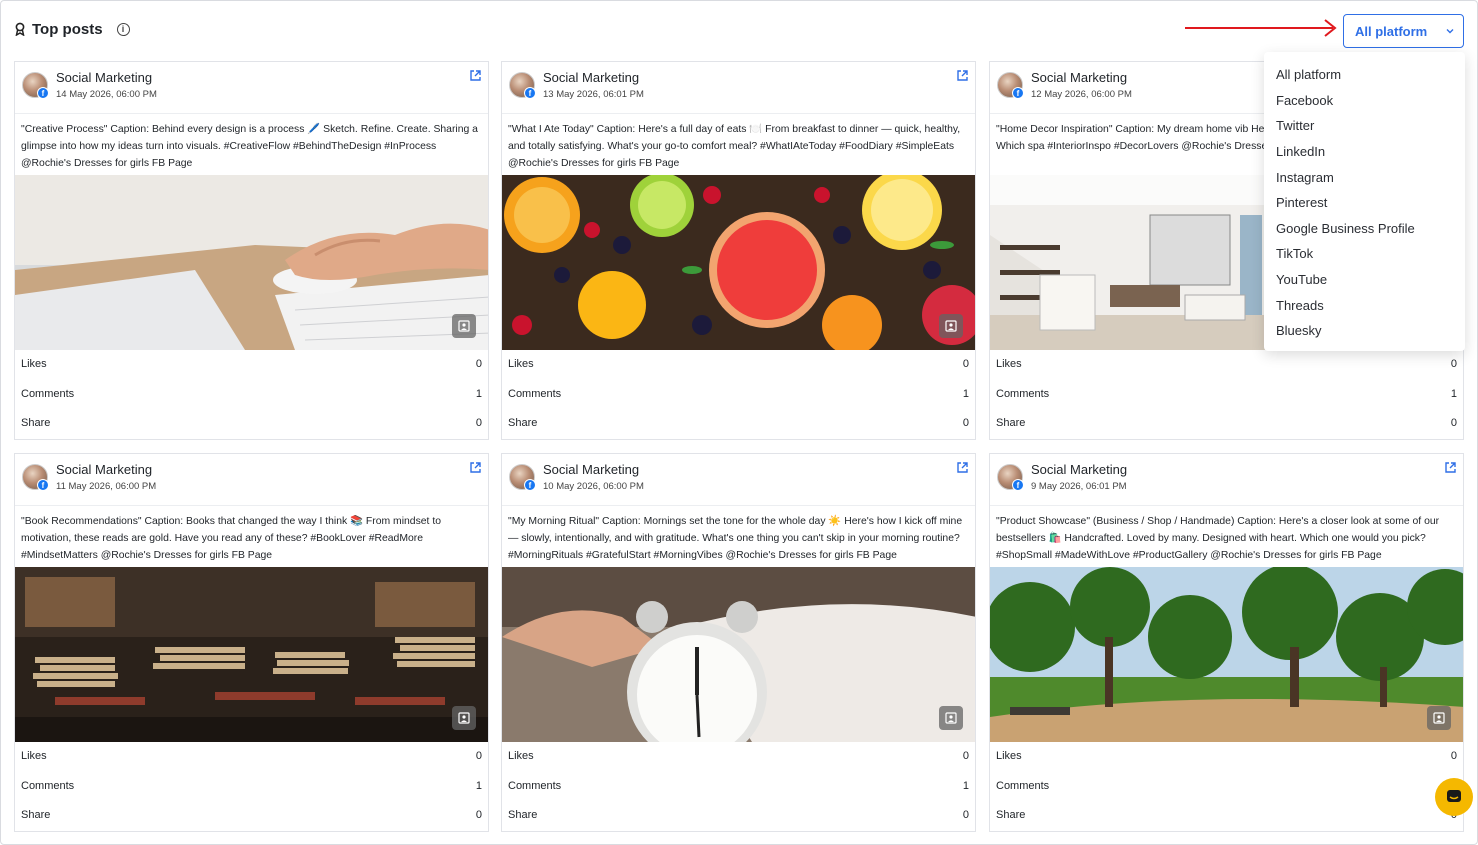  I want to click on platform-option-all: All platform, so click(1364, 75).